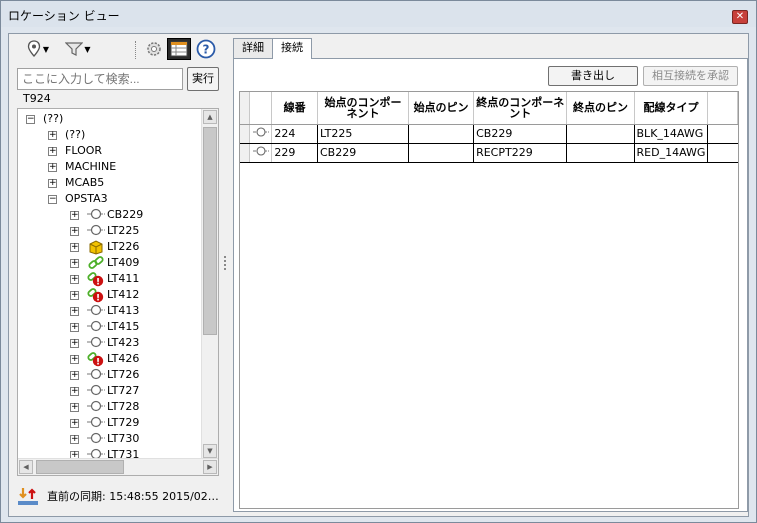  I want to click on scroll-up-button: ▲, so click(210, 117).